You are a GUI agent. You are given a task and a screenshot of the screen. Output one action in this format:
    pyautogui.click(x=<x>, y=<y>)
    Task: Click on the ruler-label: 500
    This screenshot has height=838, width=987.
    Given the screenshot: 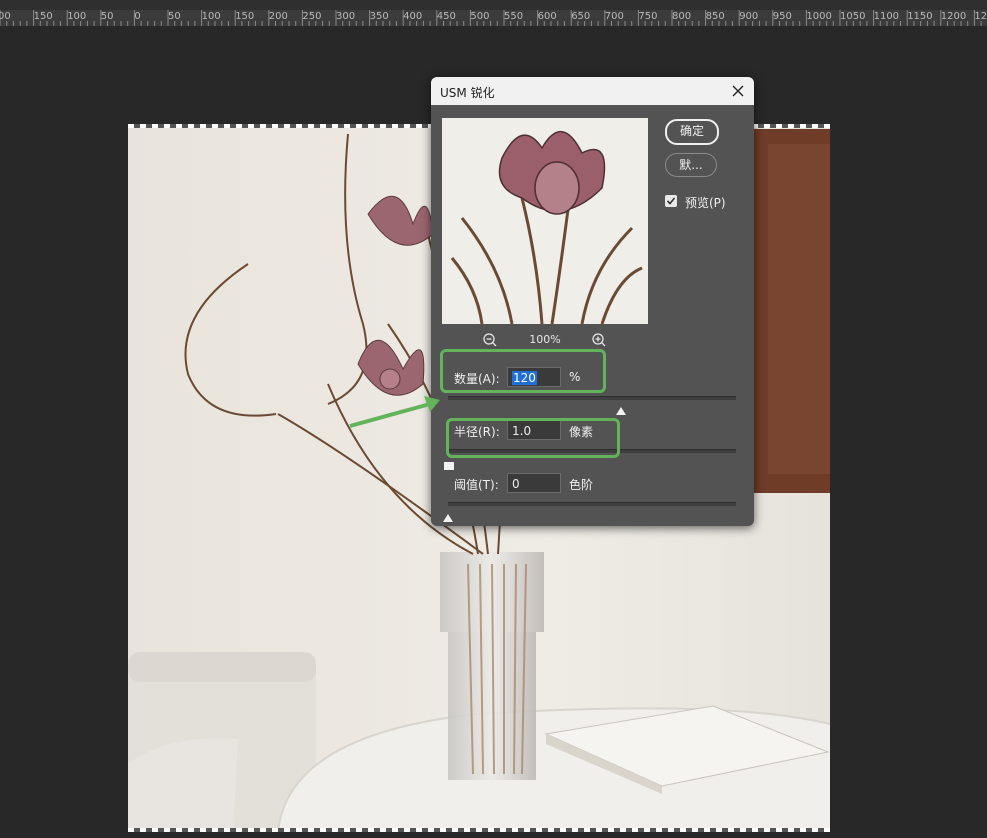 What is the action you would take?
    pyautogui.click(x=480, y=16)
    